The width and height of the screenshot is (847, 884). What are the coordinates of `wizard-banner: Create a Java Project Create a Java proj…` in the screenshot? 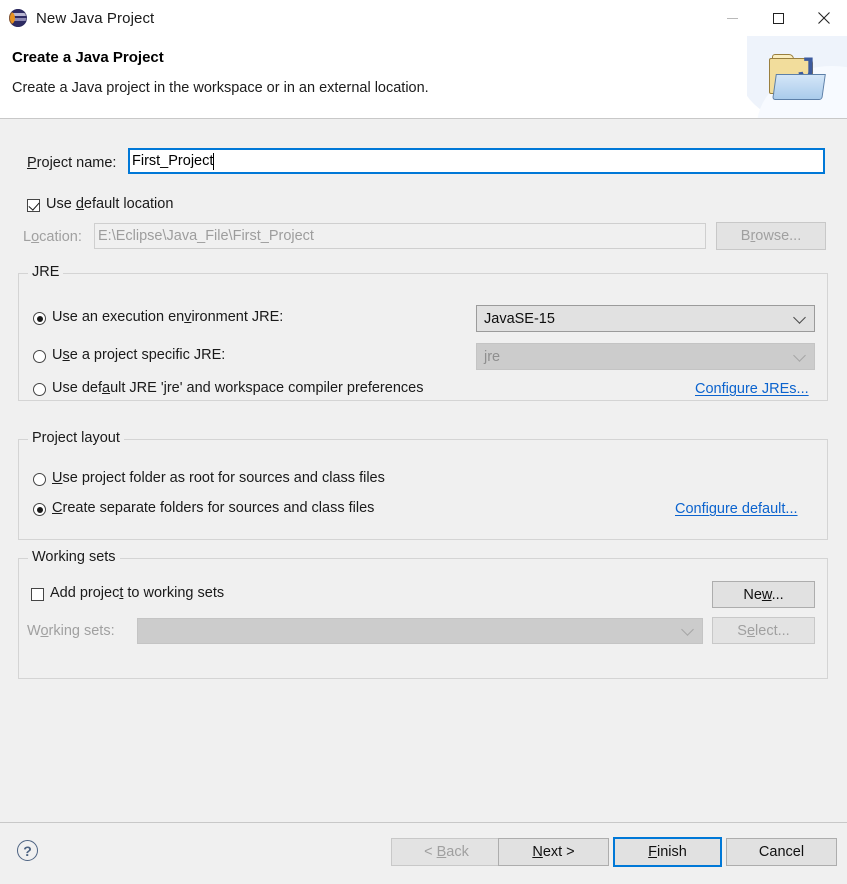 It's located at (423, 77).